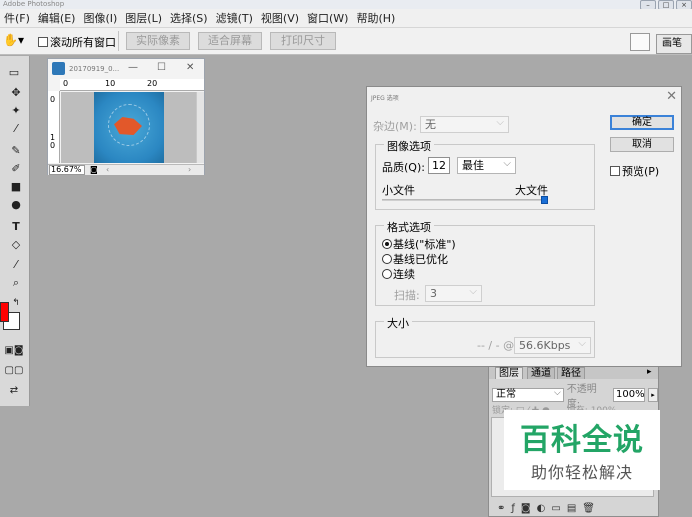 This screenshot has height=517, width=692. I want to click on brush-palette-tab: 画笔, so click(674, 44).